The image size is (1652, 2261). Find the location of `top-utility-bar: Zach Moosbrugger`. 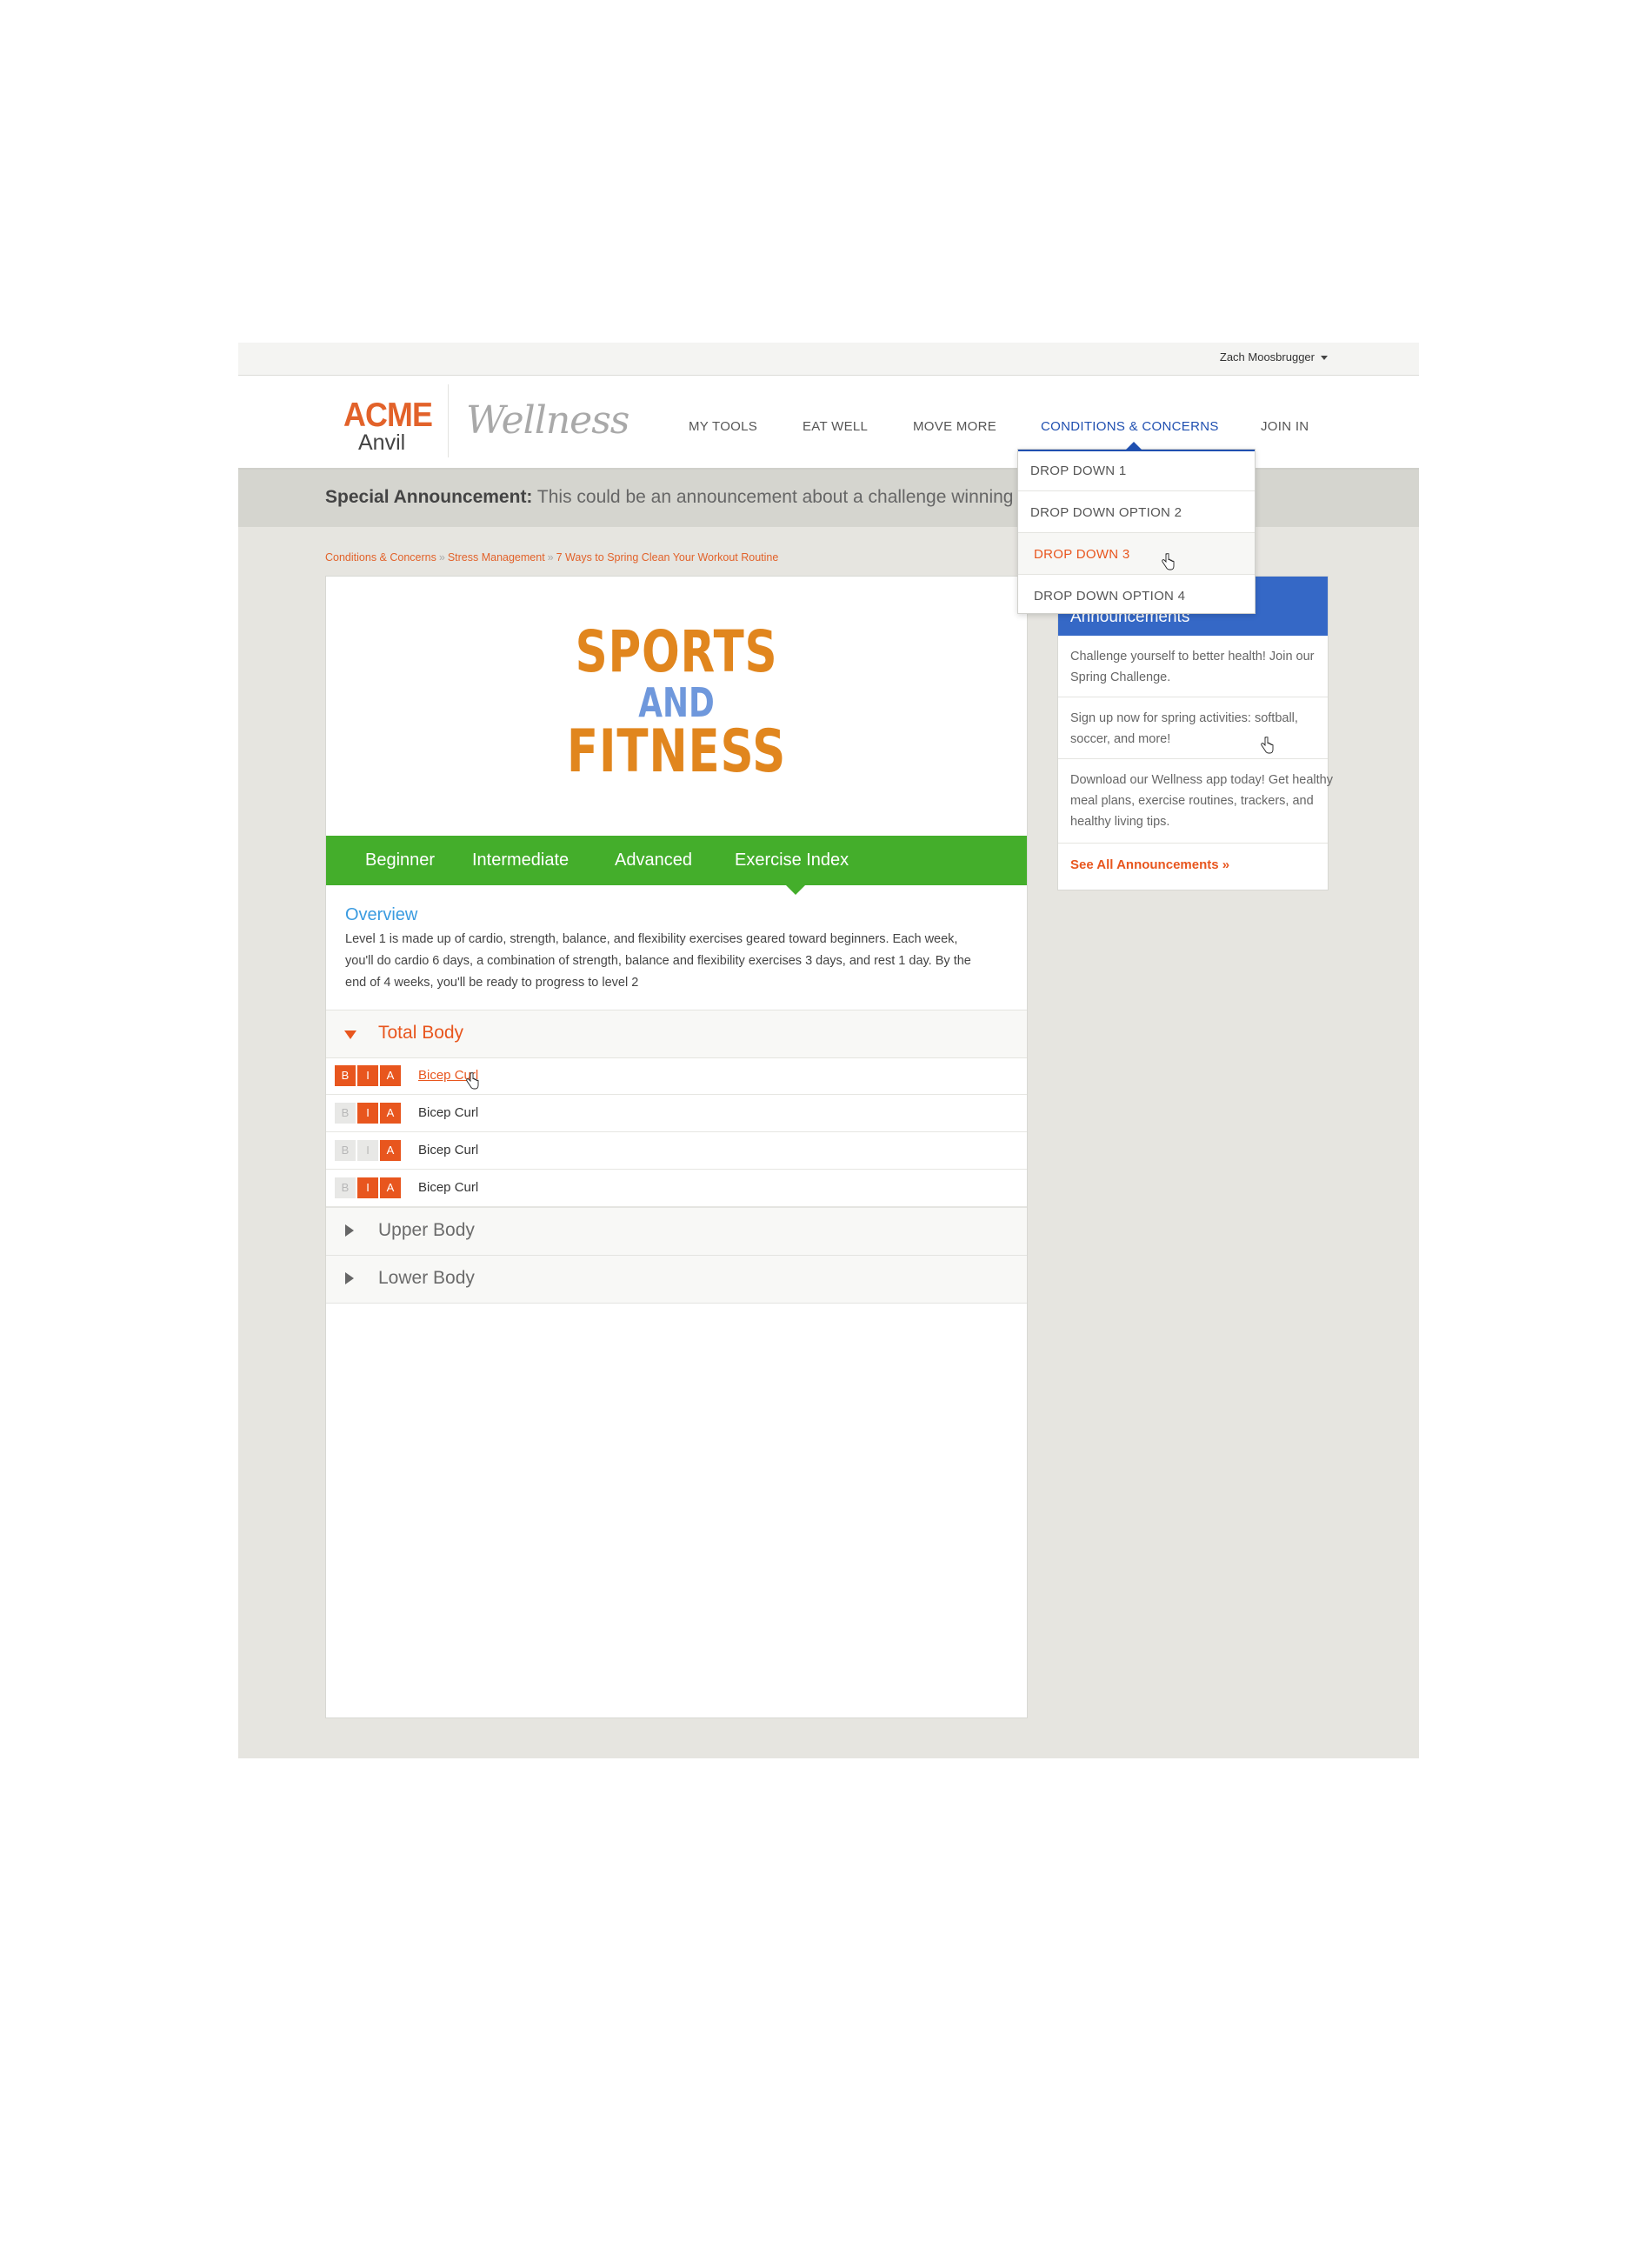

top-utility-bar: Zach Moosbrugger is located at coordinates (828, 359).